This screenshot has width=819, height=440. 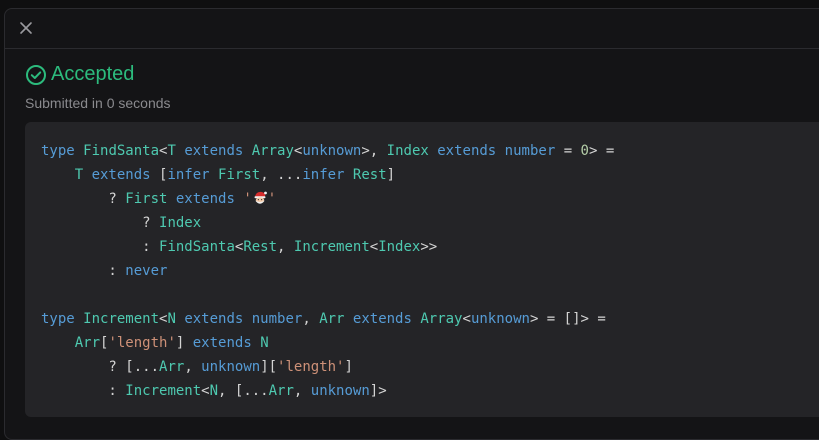 I want to click on close-icon, so click(x=26, y=28).